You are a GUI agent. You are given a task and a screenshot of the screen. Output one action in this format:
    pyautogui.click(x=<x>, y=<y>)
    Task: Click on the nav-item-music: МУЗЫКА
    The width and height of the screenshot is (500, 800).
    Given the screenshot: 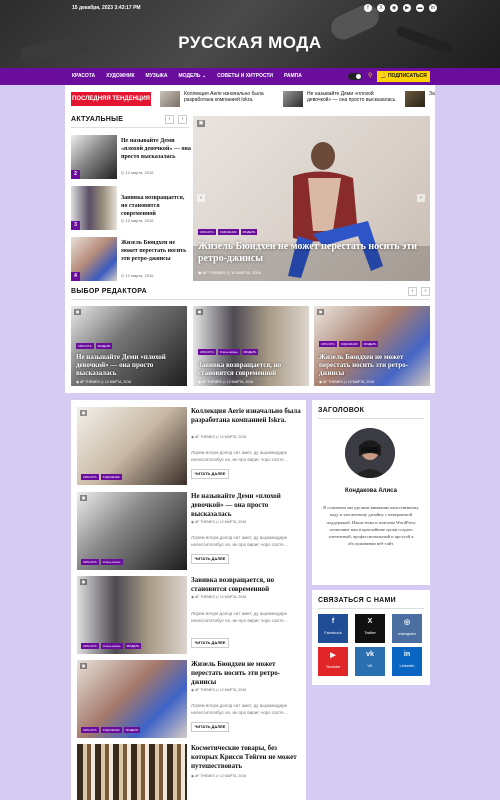 What is the action you would take?
    pyautogui.click(x=157, y=76)
    